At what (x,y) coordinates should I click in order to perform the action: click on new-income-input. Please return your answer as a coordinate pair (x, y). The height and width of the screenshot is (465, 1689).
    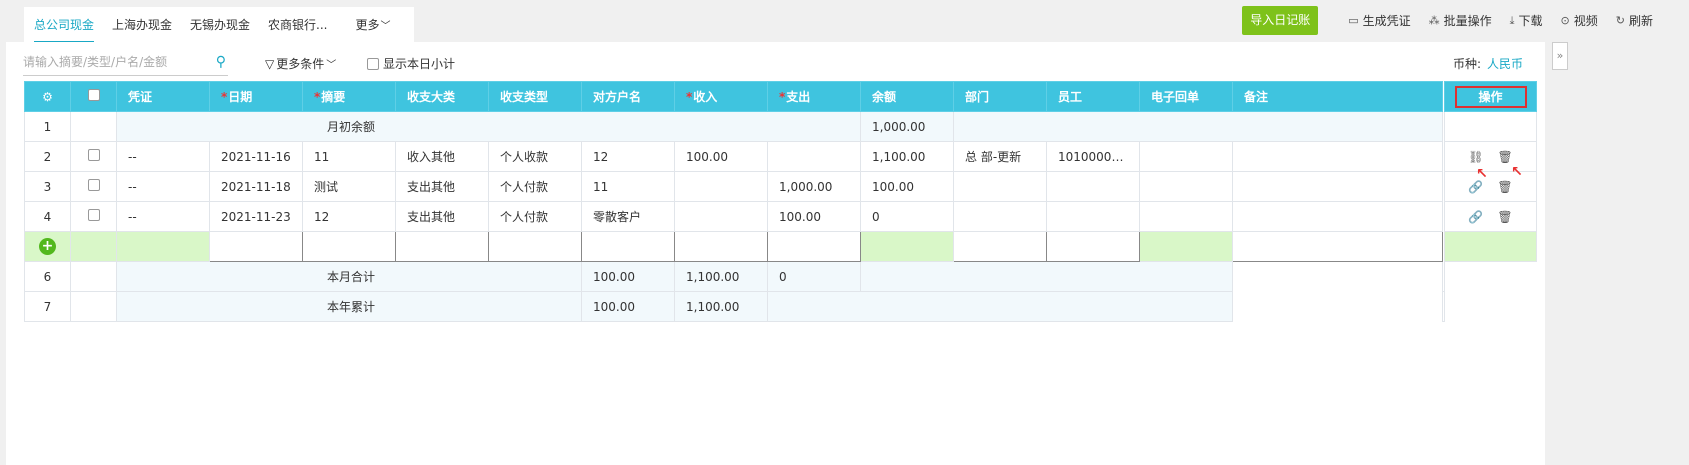
    Looking at the image, I should click on (721, 246).